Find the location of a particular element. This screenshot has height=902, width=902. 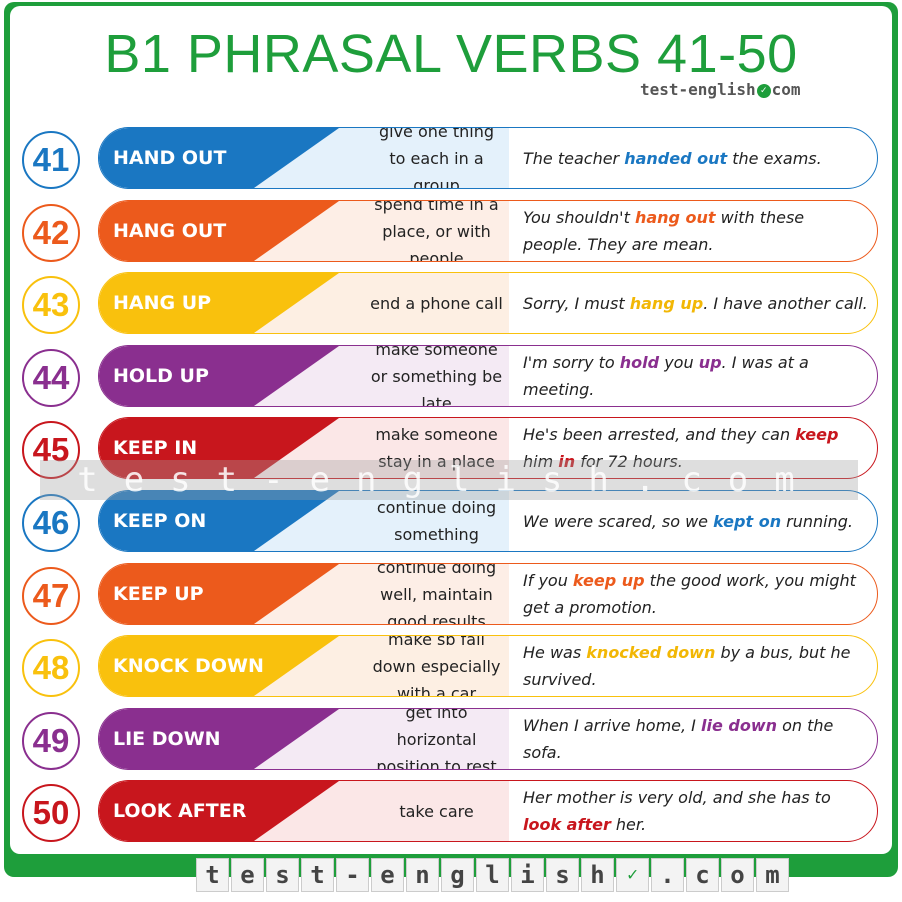

example-sentence: We were scared, so we kept on running. is located at coordinates (695, 521).